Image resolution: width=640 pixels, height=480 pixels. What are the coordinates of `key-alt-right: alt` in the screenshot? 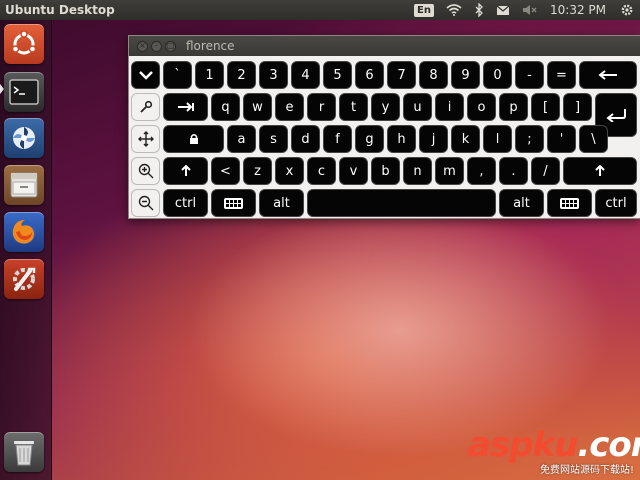 It's located at (521, 203).